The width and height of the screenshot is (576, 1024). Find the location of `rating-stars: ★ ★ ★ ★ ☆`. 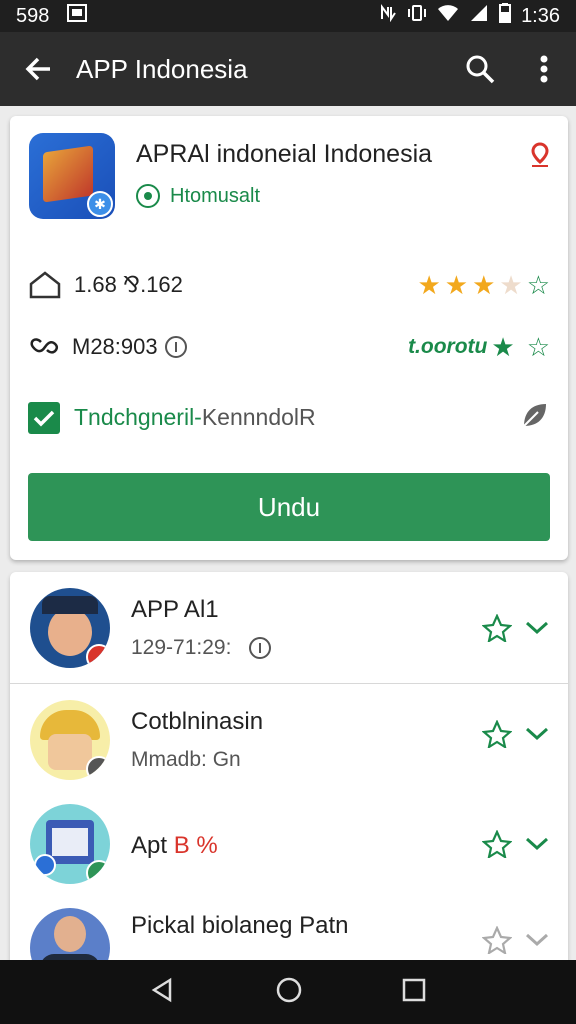

rating-stars: ★ ★ ★ ★ ☆ is located at coordinates (483, 285).